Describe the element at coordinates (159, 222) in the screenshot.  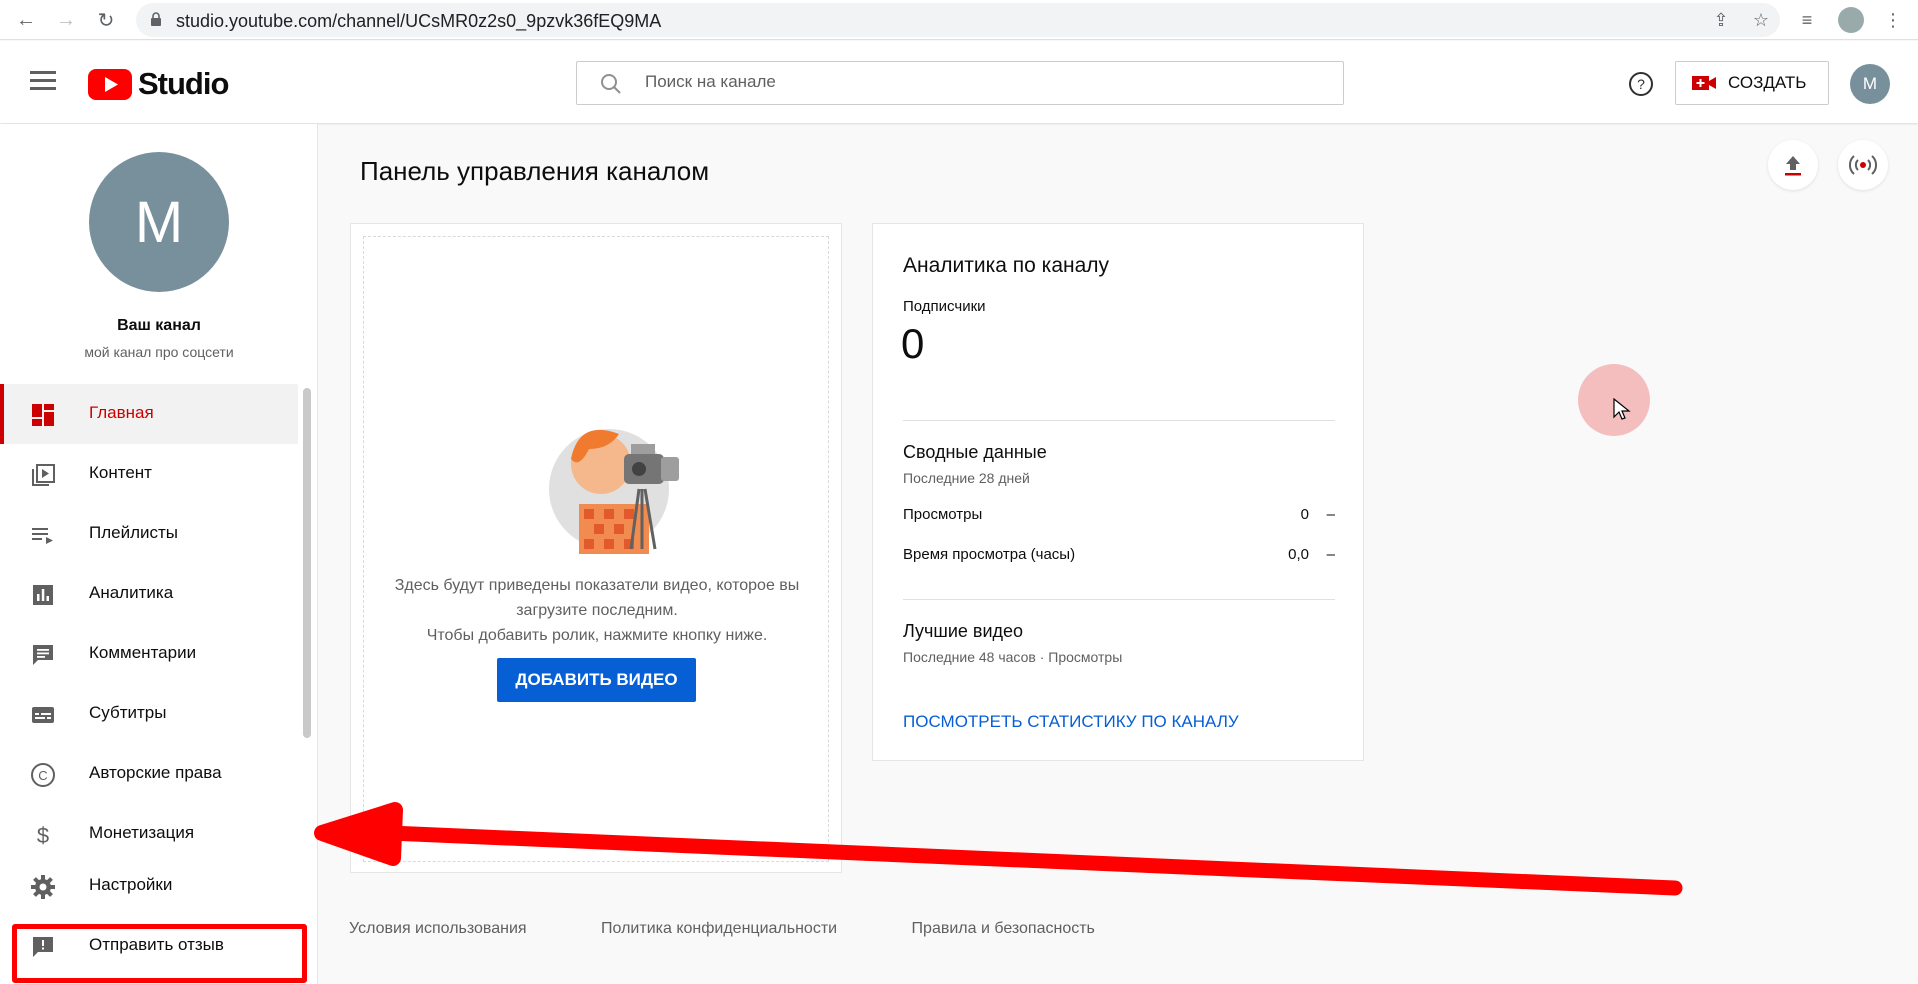
I see `channel-avatar: М` at that location.